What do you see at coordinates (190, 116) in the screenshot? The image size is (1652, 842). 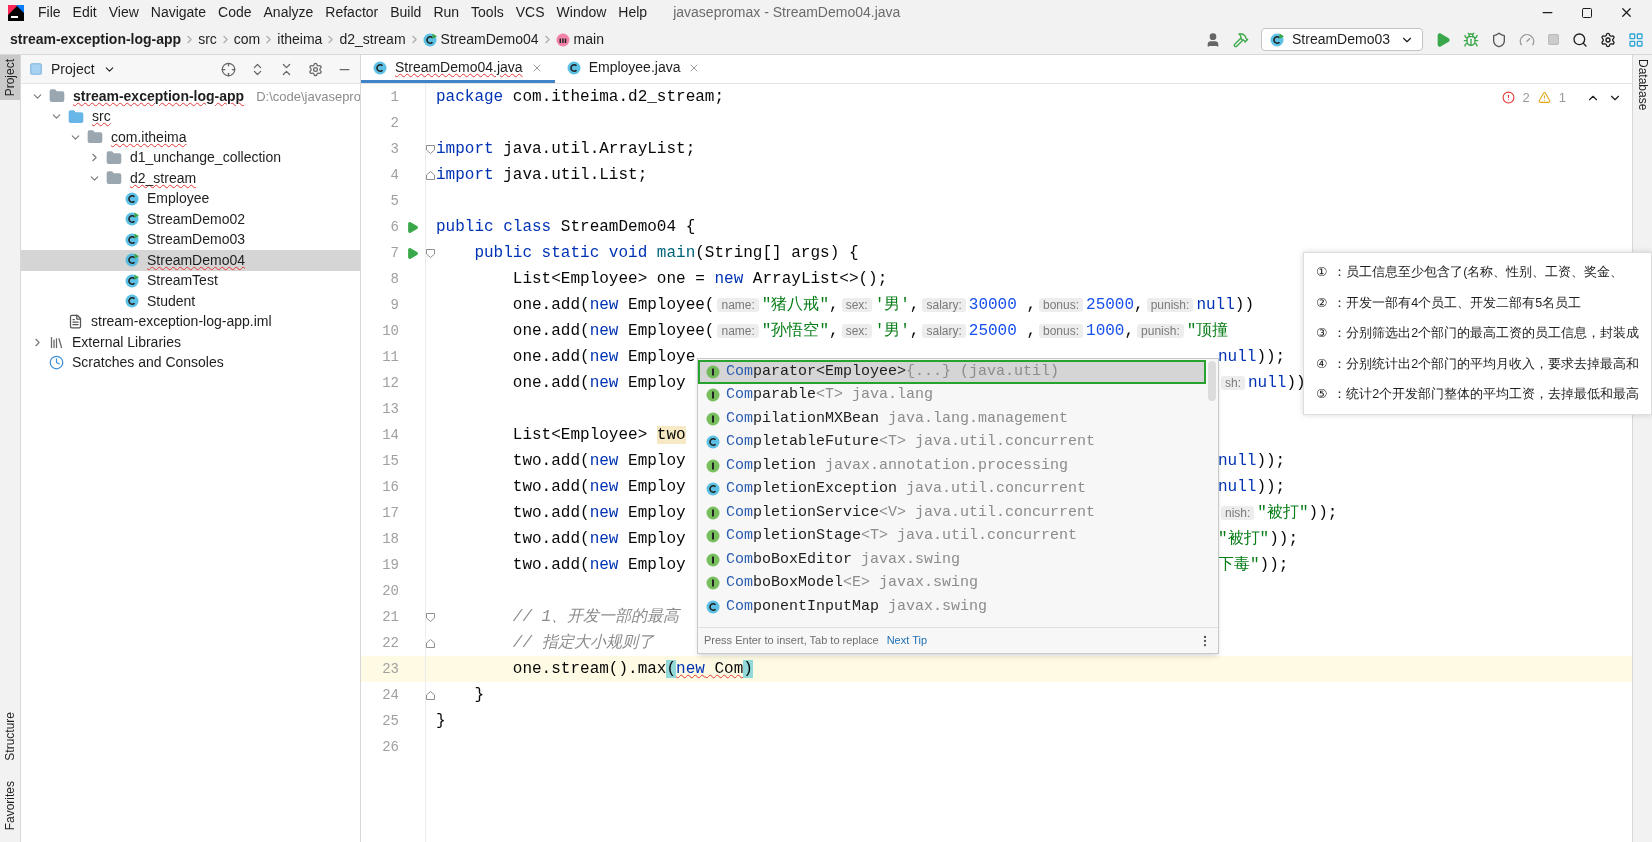 I see `tree-item: src` at bounding box center [190, 116].